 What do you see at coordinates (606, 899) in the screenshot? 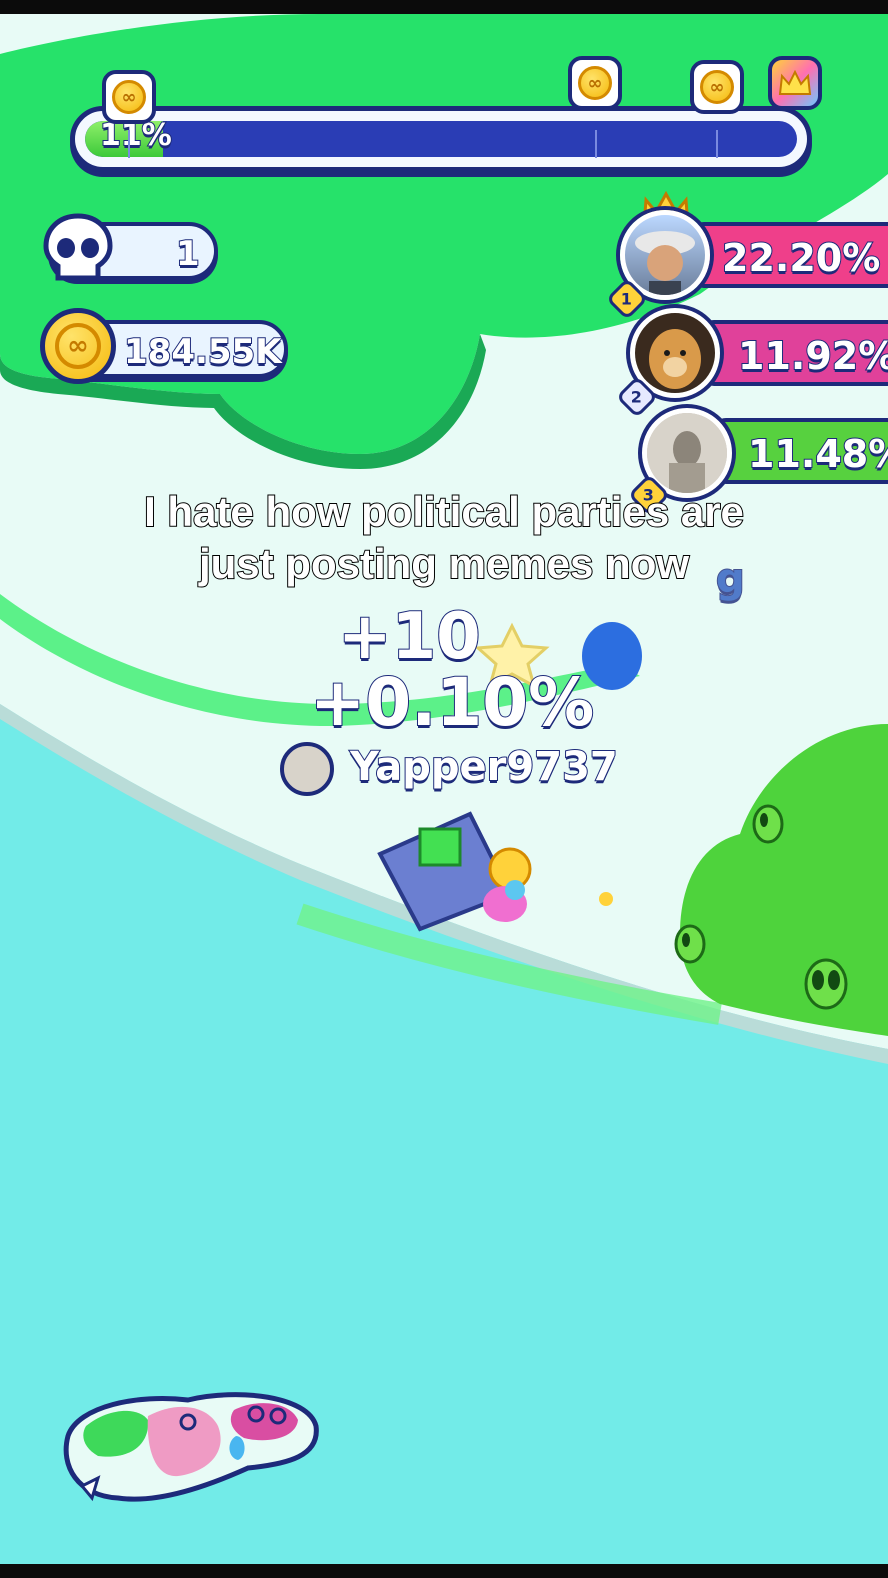
I see `coin-icon` at bounding box center [606, 899].